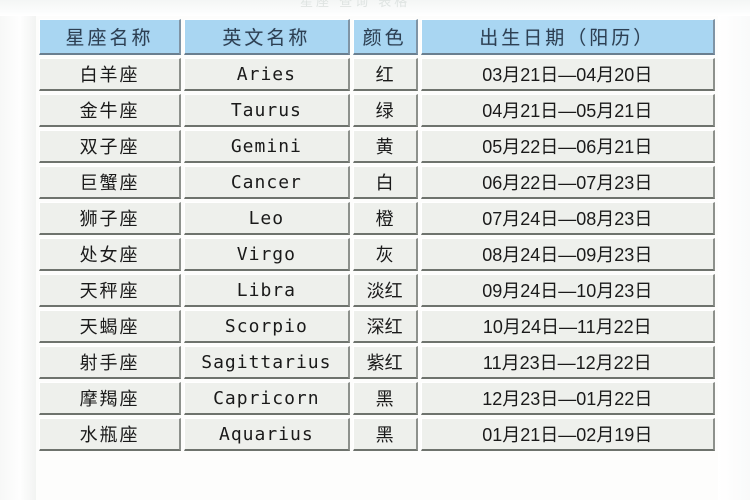 The height and width of the screenshot is (500, 750). What do you see at coordinates (567, 182) in the screenshot?
I see `cell-date: 06月22日—07月23日` at bounding box center [567, 182].